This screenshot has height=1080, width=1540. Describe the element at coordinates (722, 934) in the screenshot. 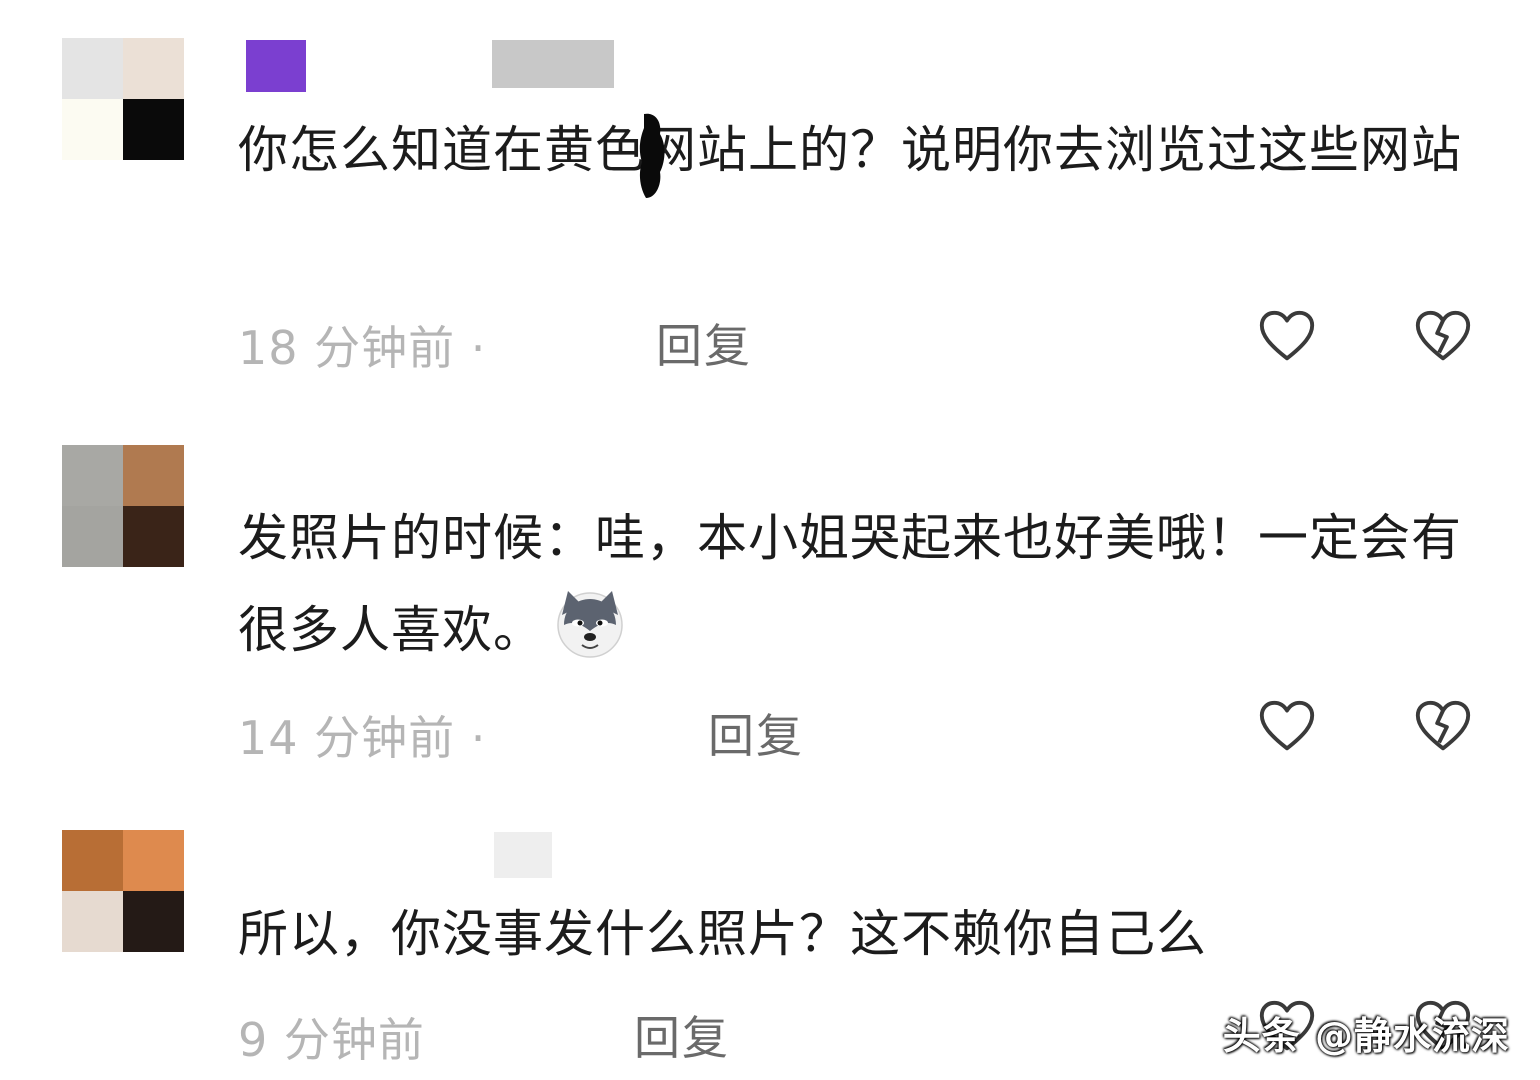

I see `comment-text: 所以，你没事发什么照片？这不赖你自己么` at that location.